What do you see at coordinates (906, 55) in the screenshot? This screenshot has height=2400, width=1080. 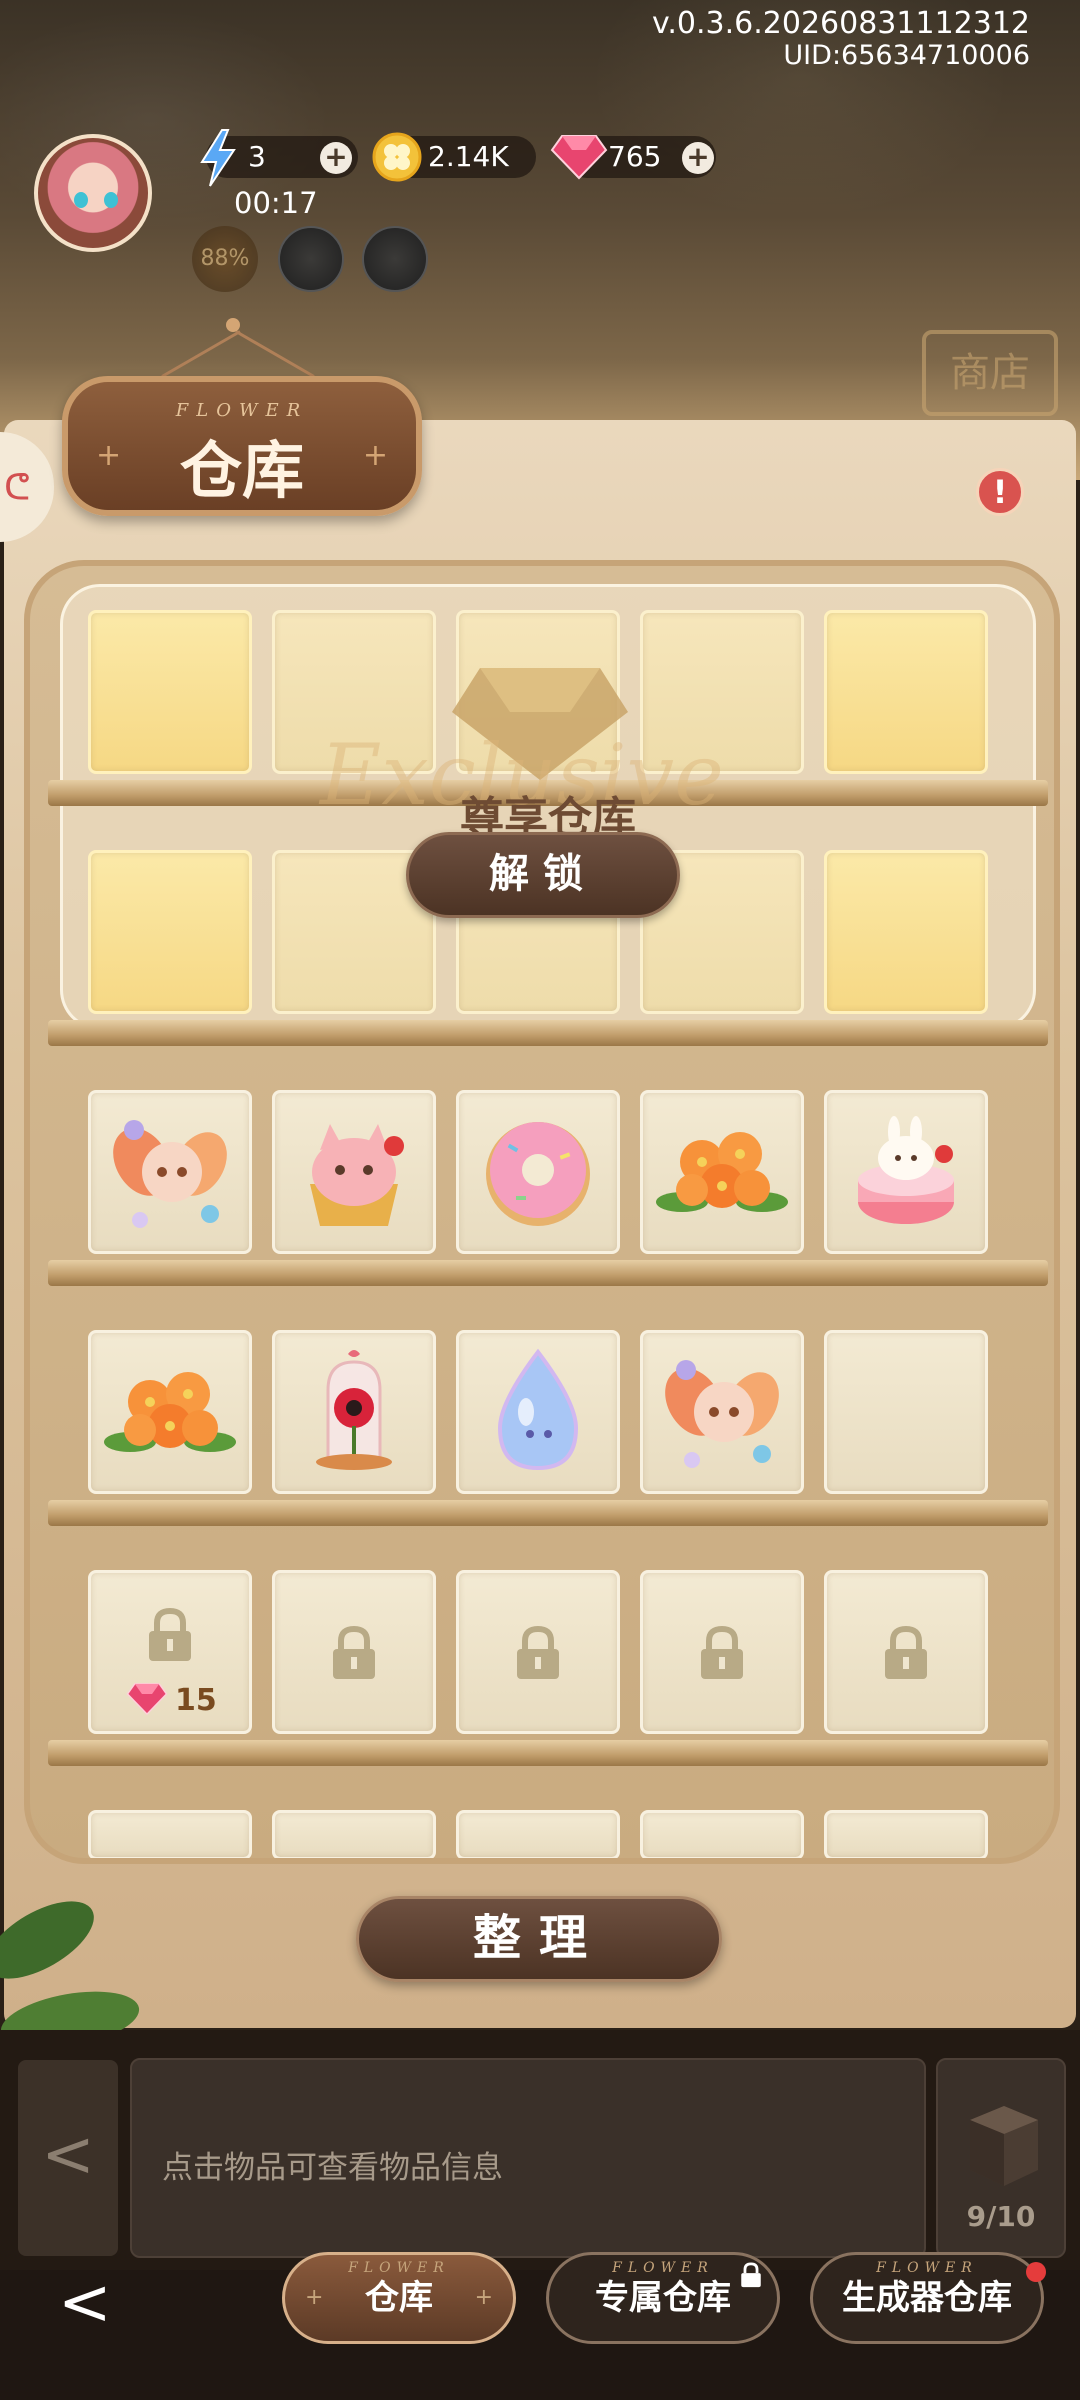 I see `uid-text: UID:65634710006` at bounding box center [906, 55].